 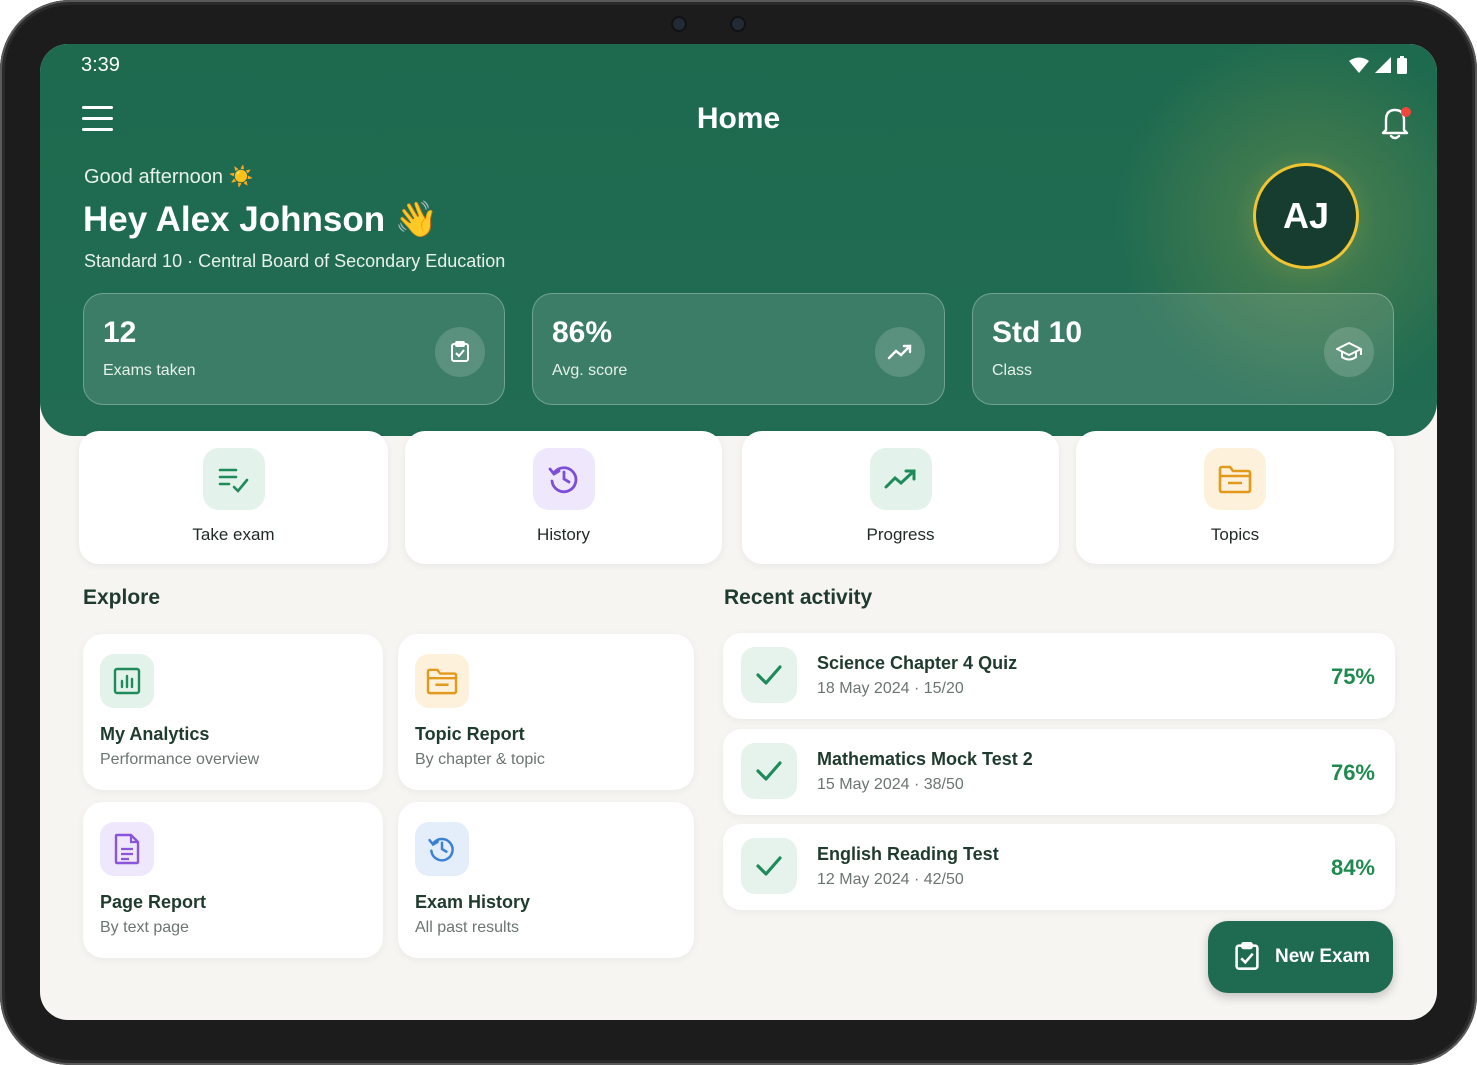 I want to click on activity-detail: 18 May 2024 · 15/20, so click(x=890, y=688).